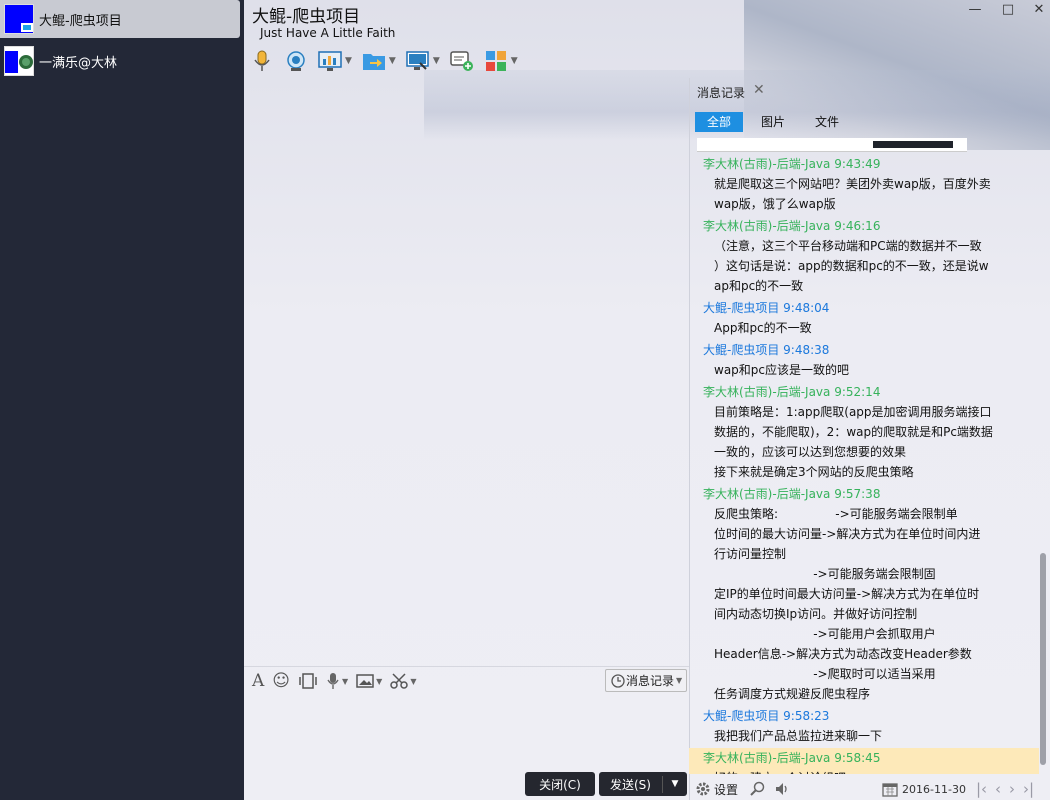  I want to click on message-sender-time: 李大林(古雨)-后端-Java 9:46:16, so click(864, 226).